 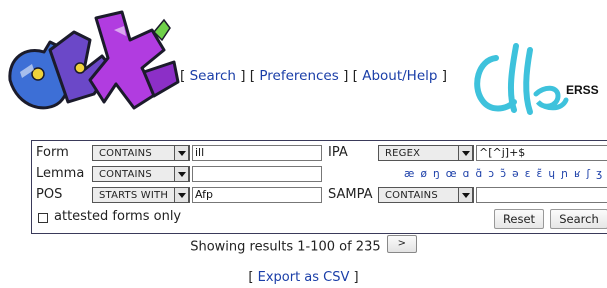 I want to click on export-row: [ Export as CSV ], so click(x=303, y=277).